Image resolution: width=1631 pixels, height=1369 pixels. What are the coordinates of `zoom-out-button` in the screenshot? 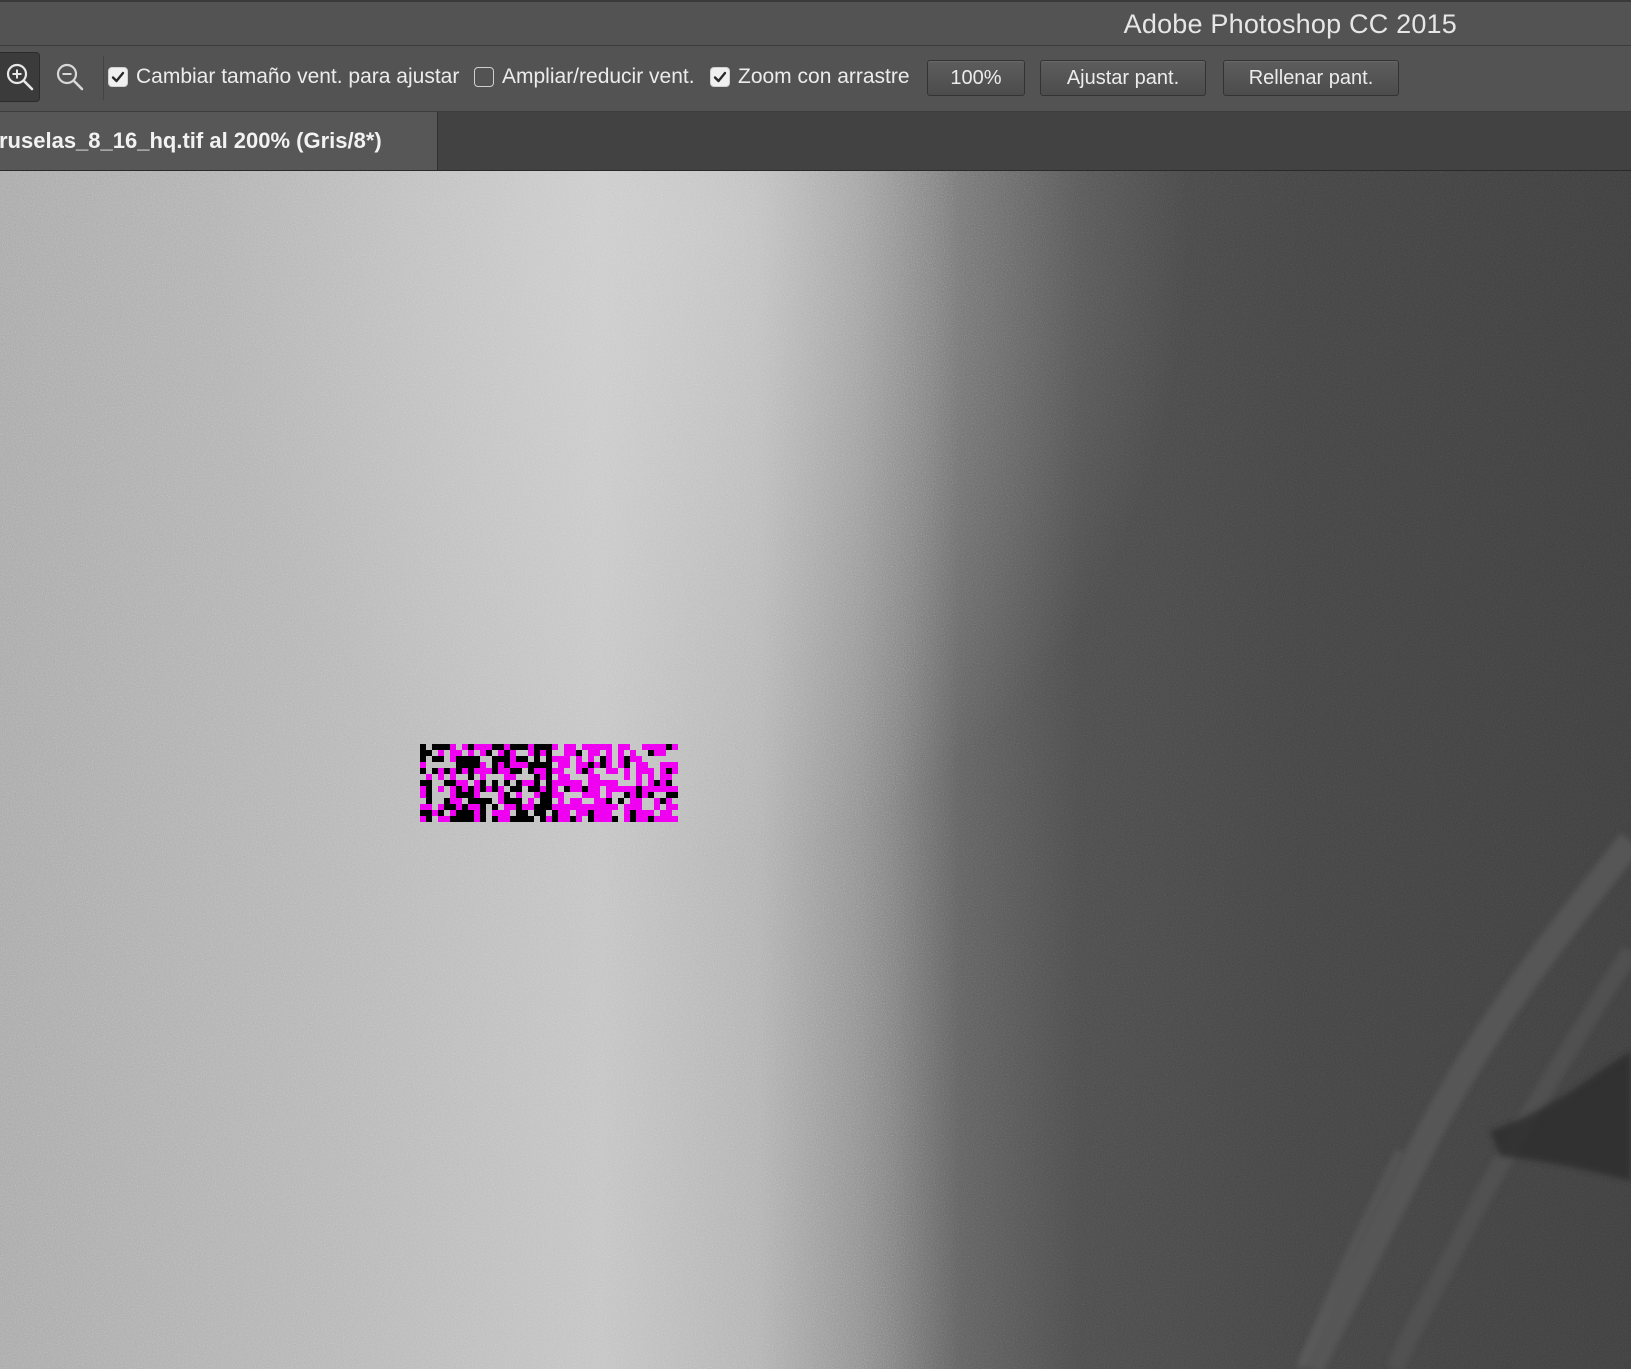 It's located at (70, 77).